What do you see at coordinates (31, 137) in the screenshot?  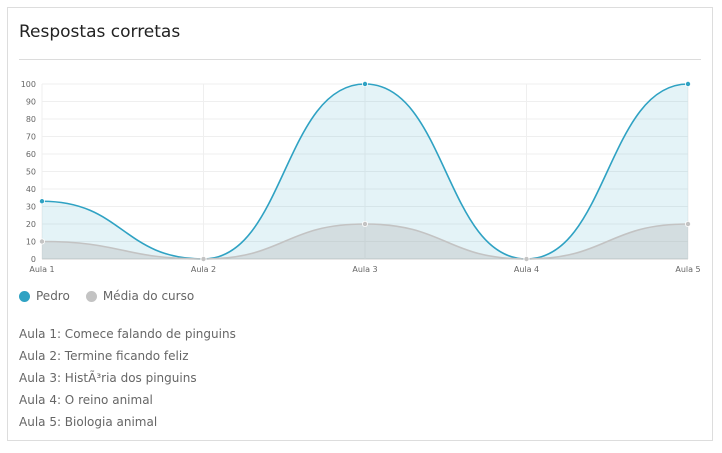 I see `y-tick-label: 70` at bounding box center [31, 137].